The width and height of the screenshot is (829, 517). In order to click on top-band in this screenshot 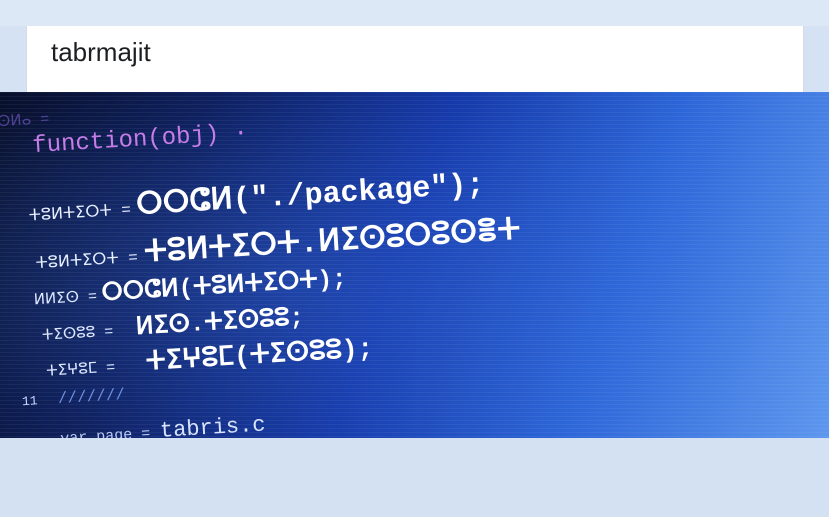, I will do `click(414, 13)`.